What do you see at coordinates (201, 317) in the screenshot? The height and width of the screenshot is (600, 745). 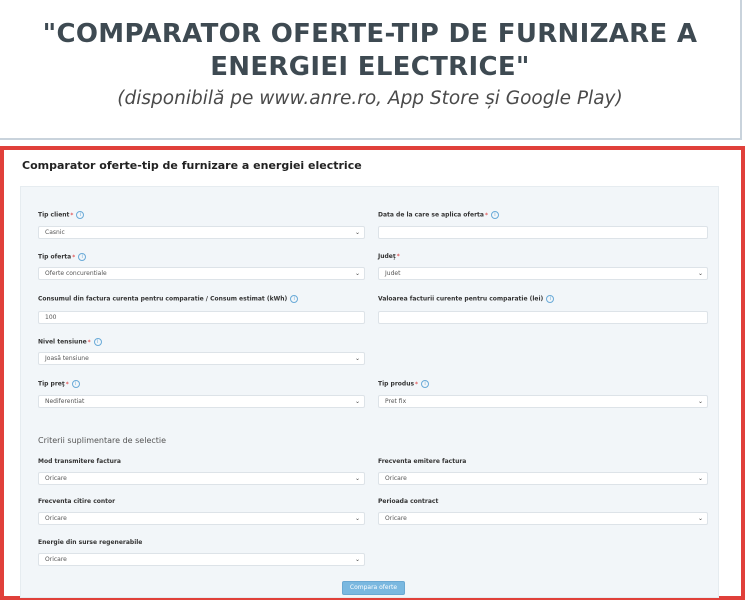 I see `consum-input: 100` at bounding box center [201, 317].